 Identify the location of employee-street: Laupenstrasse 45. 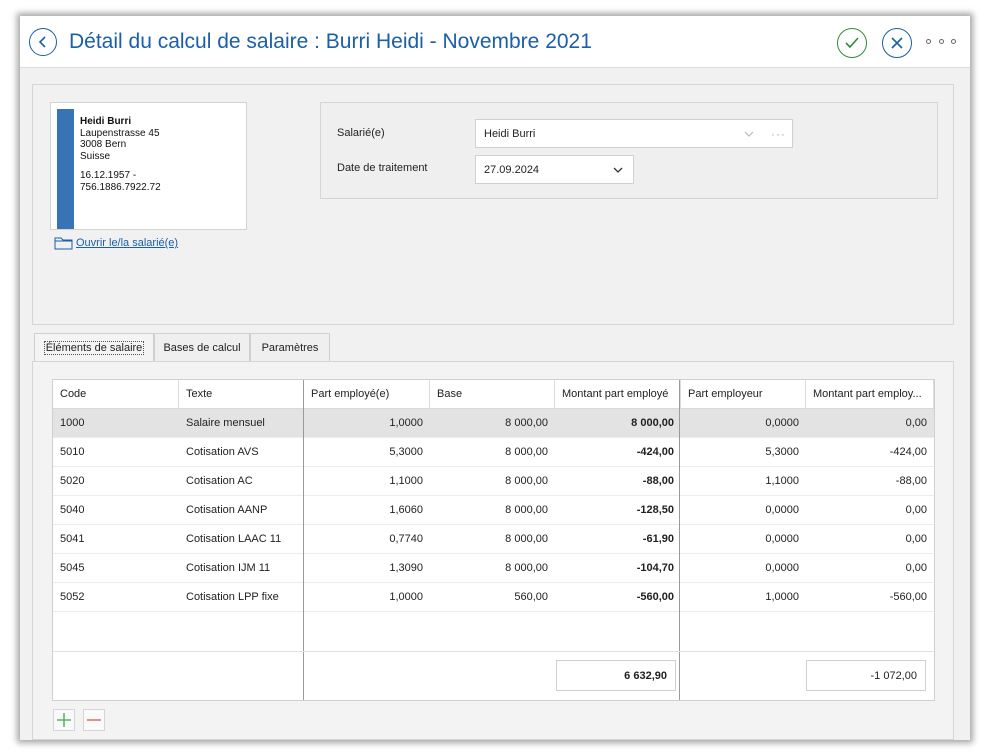
(120, 133).